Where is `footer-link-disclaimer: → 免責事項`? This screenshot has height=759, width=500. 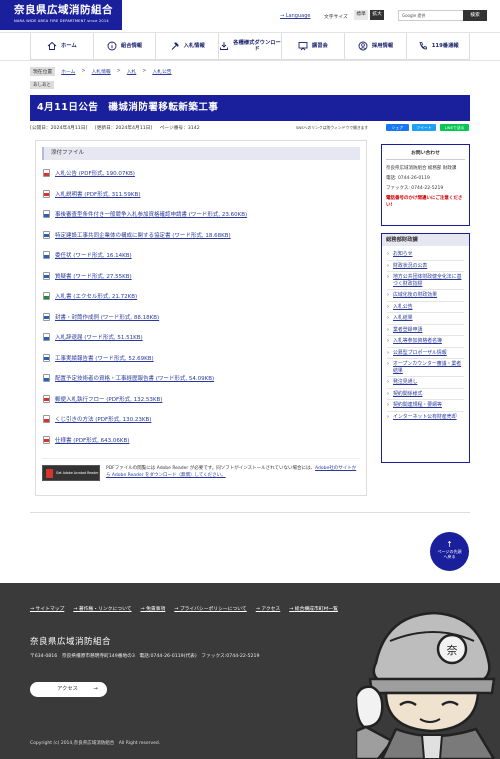
footer-link-disclaimer: → 免責事項 is located at coordinates (153, 608).